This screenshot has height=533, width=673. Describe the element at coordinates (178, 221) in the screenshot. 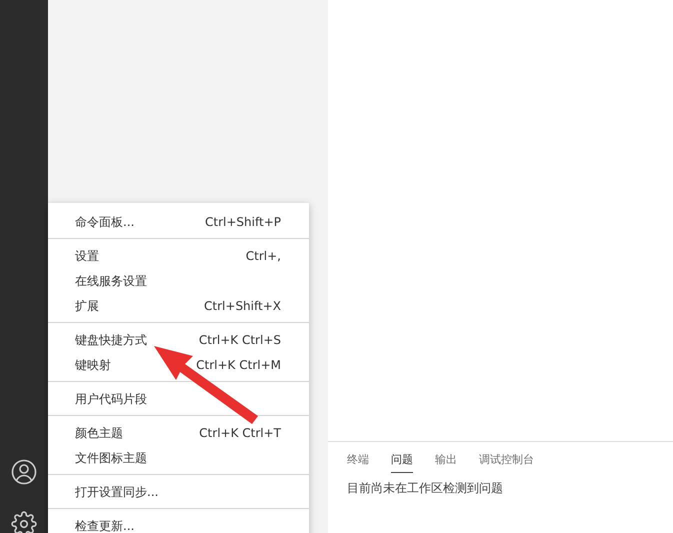

I see `menu-item: 命令面板... Ctrl+Shift+P` at that location.